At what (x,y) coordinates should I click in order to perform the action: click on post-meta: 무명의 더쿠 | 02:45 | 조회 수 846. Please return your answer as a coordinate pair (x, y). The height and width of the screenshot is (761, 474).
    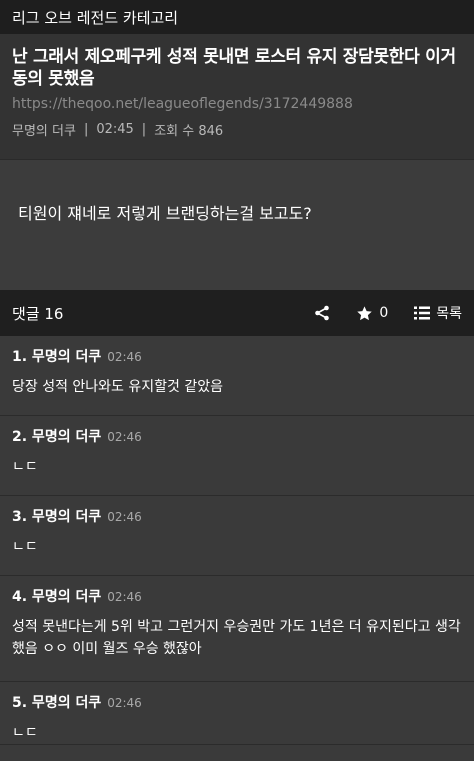
    Looking at the image, I should click on (237, 129).